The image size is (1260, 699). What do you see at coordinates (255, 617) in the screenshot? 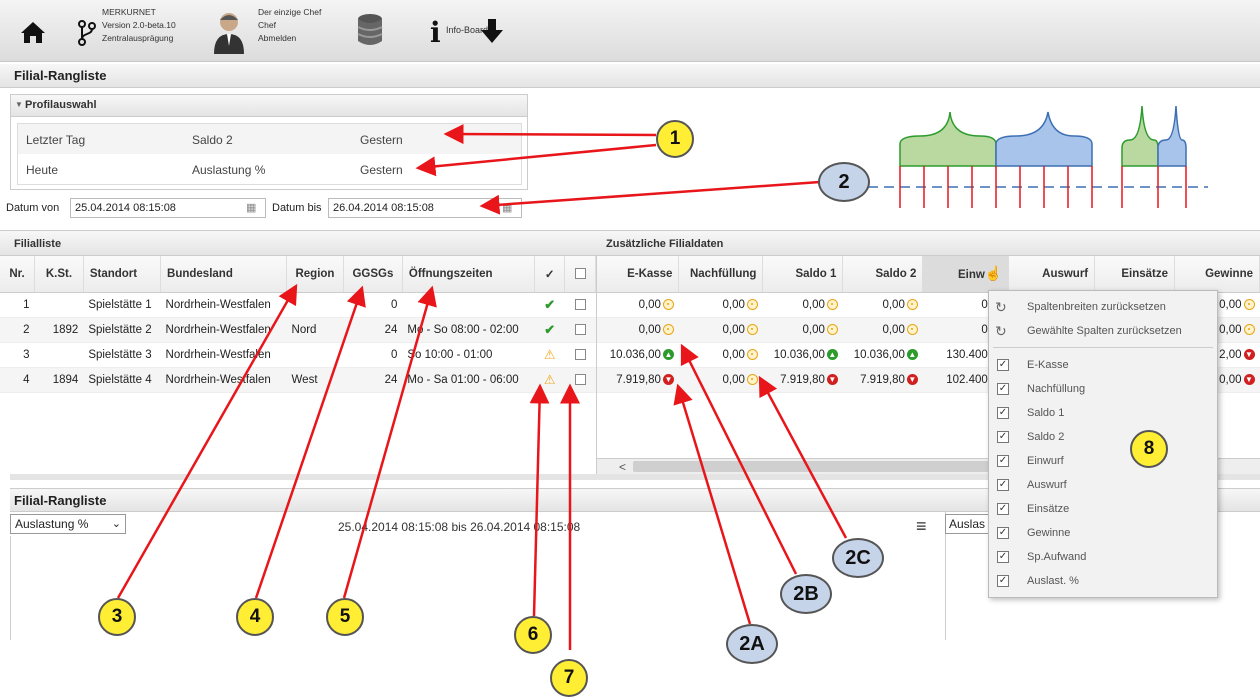
I see `callout-4: 4` at bounding box center [255, 617].